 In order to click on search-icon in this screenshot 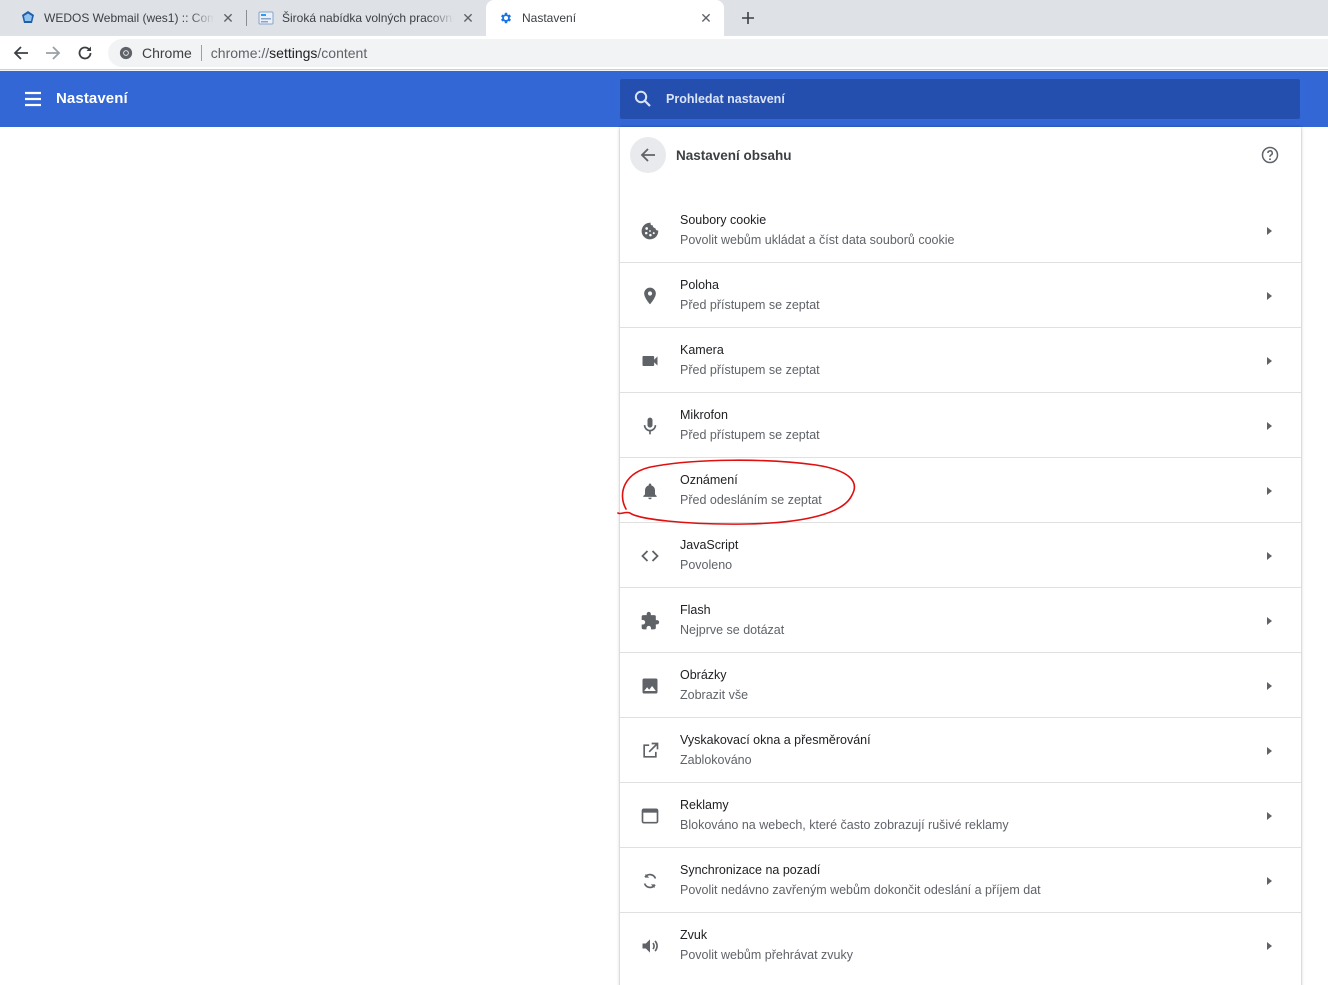, I will do `click(642, 98)`.